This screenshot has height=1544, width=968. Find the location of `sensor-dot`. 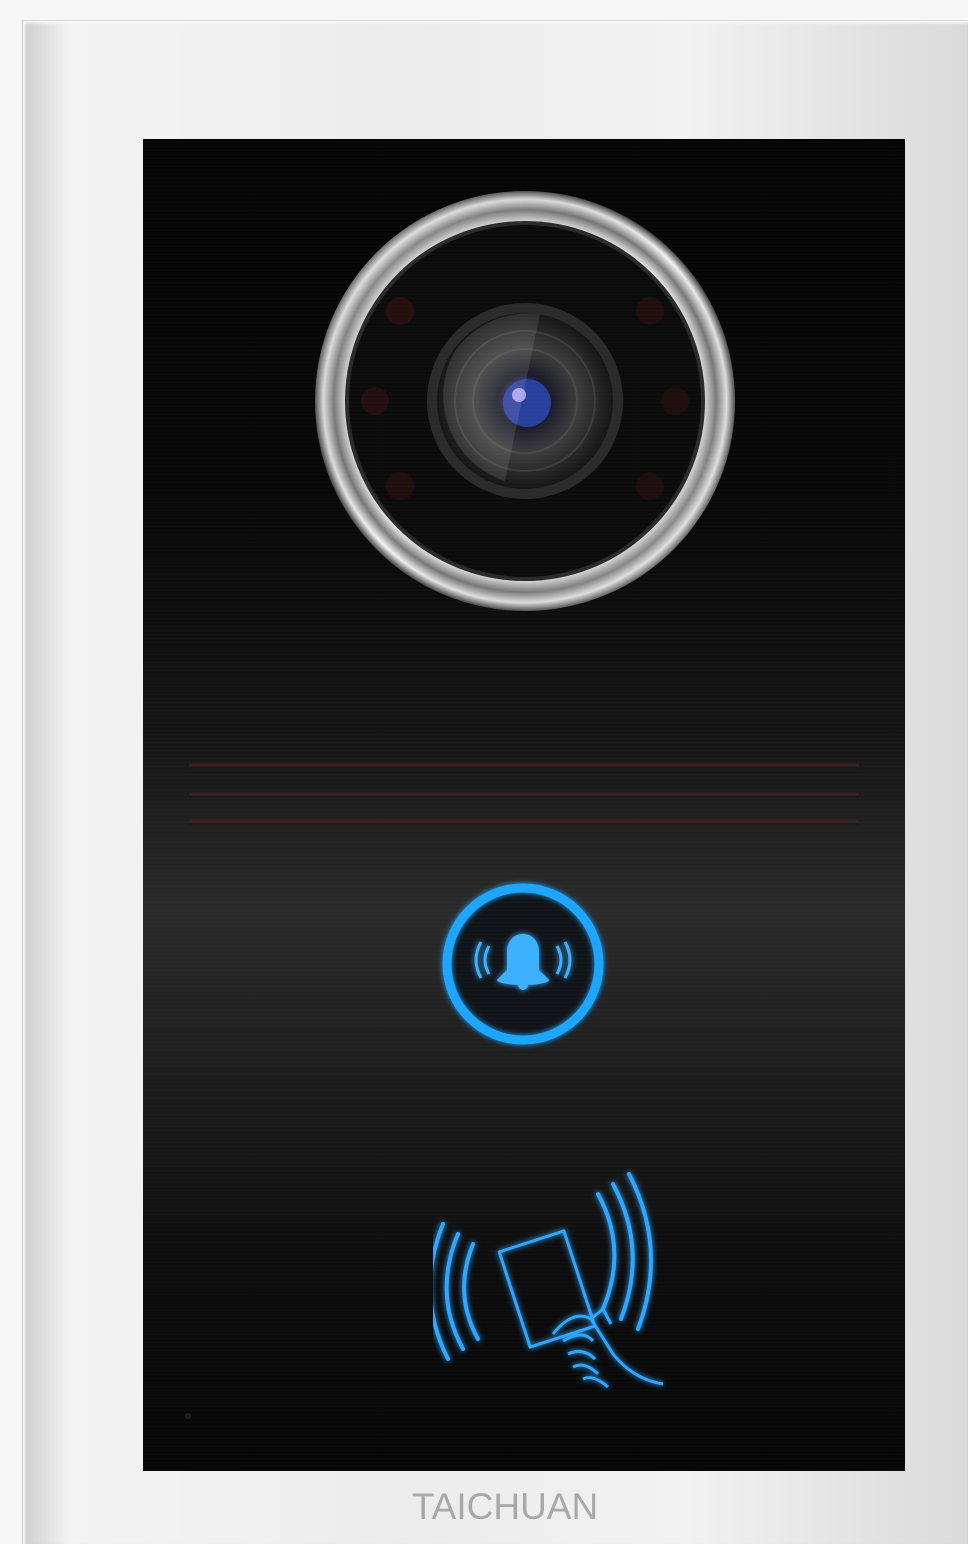

sensor-dot is located at coordinates (188, 1416).